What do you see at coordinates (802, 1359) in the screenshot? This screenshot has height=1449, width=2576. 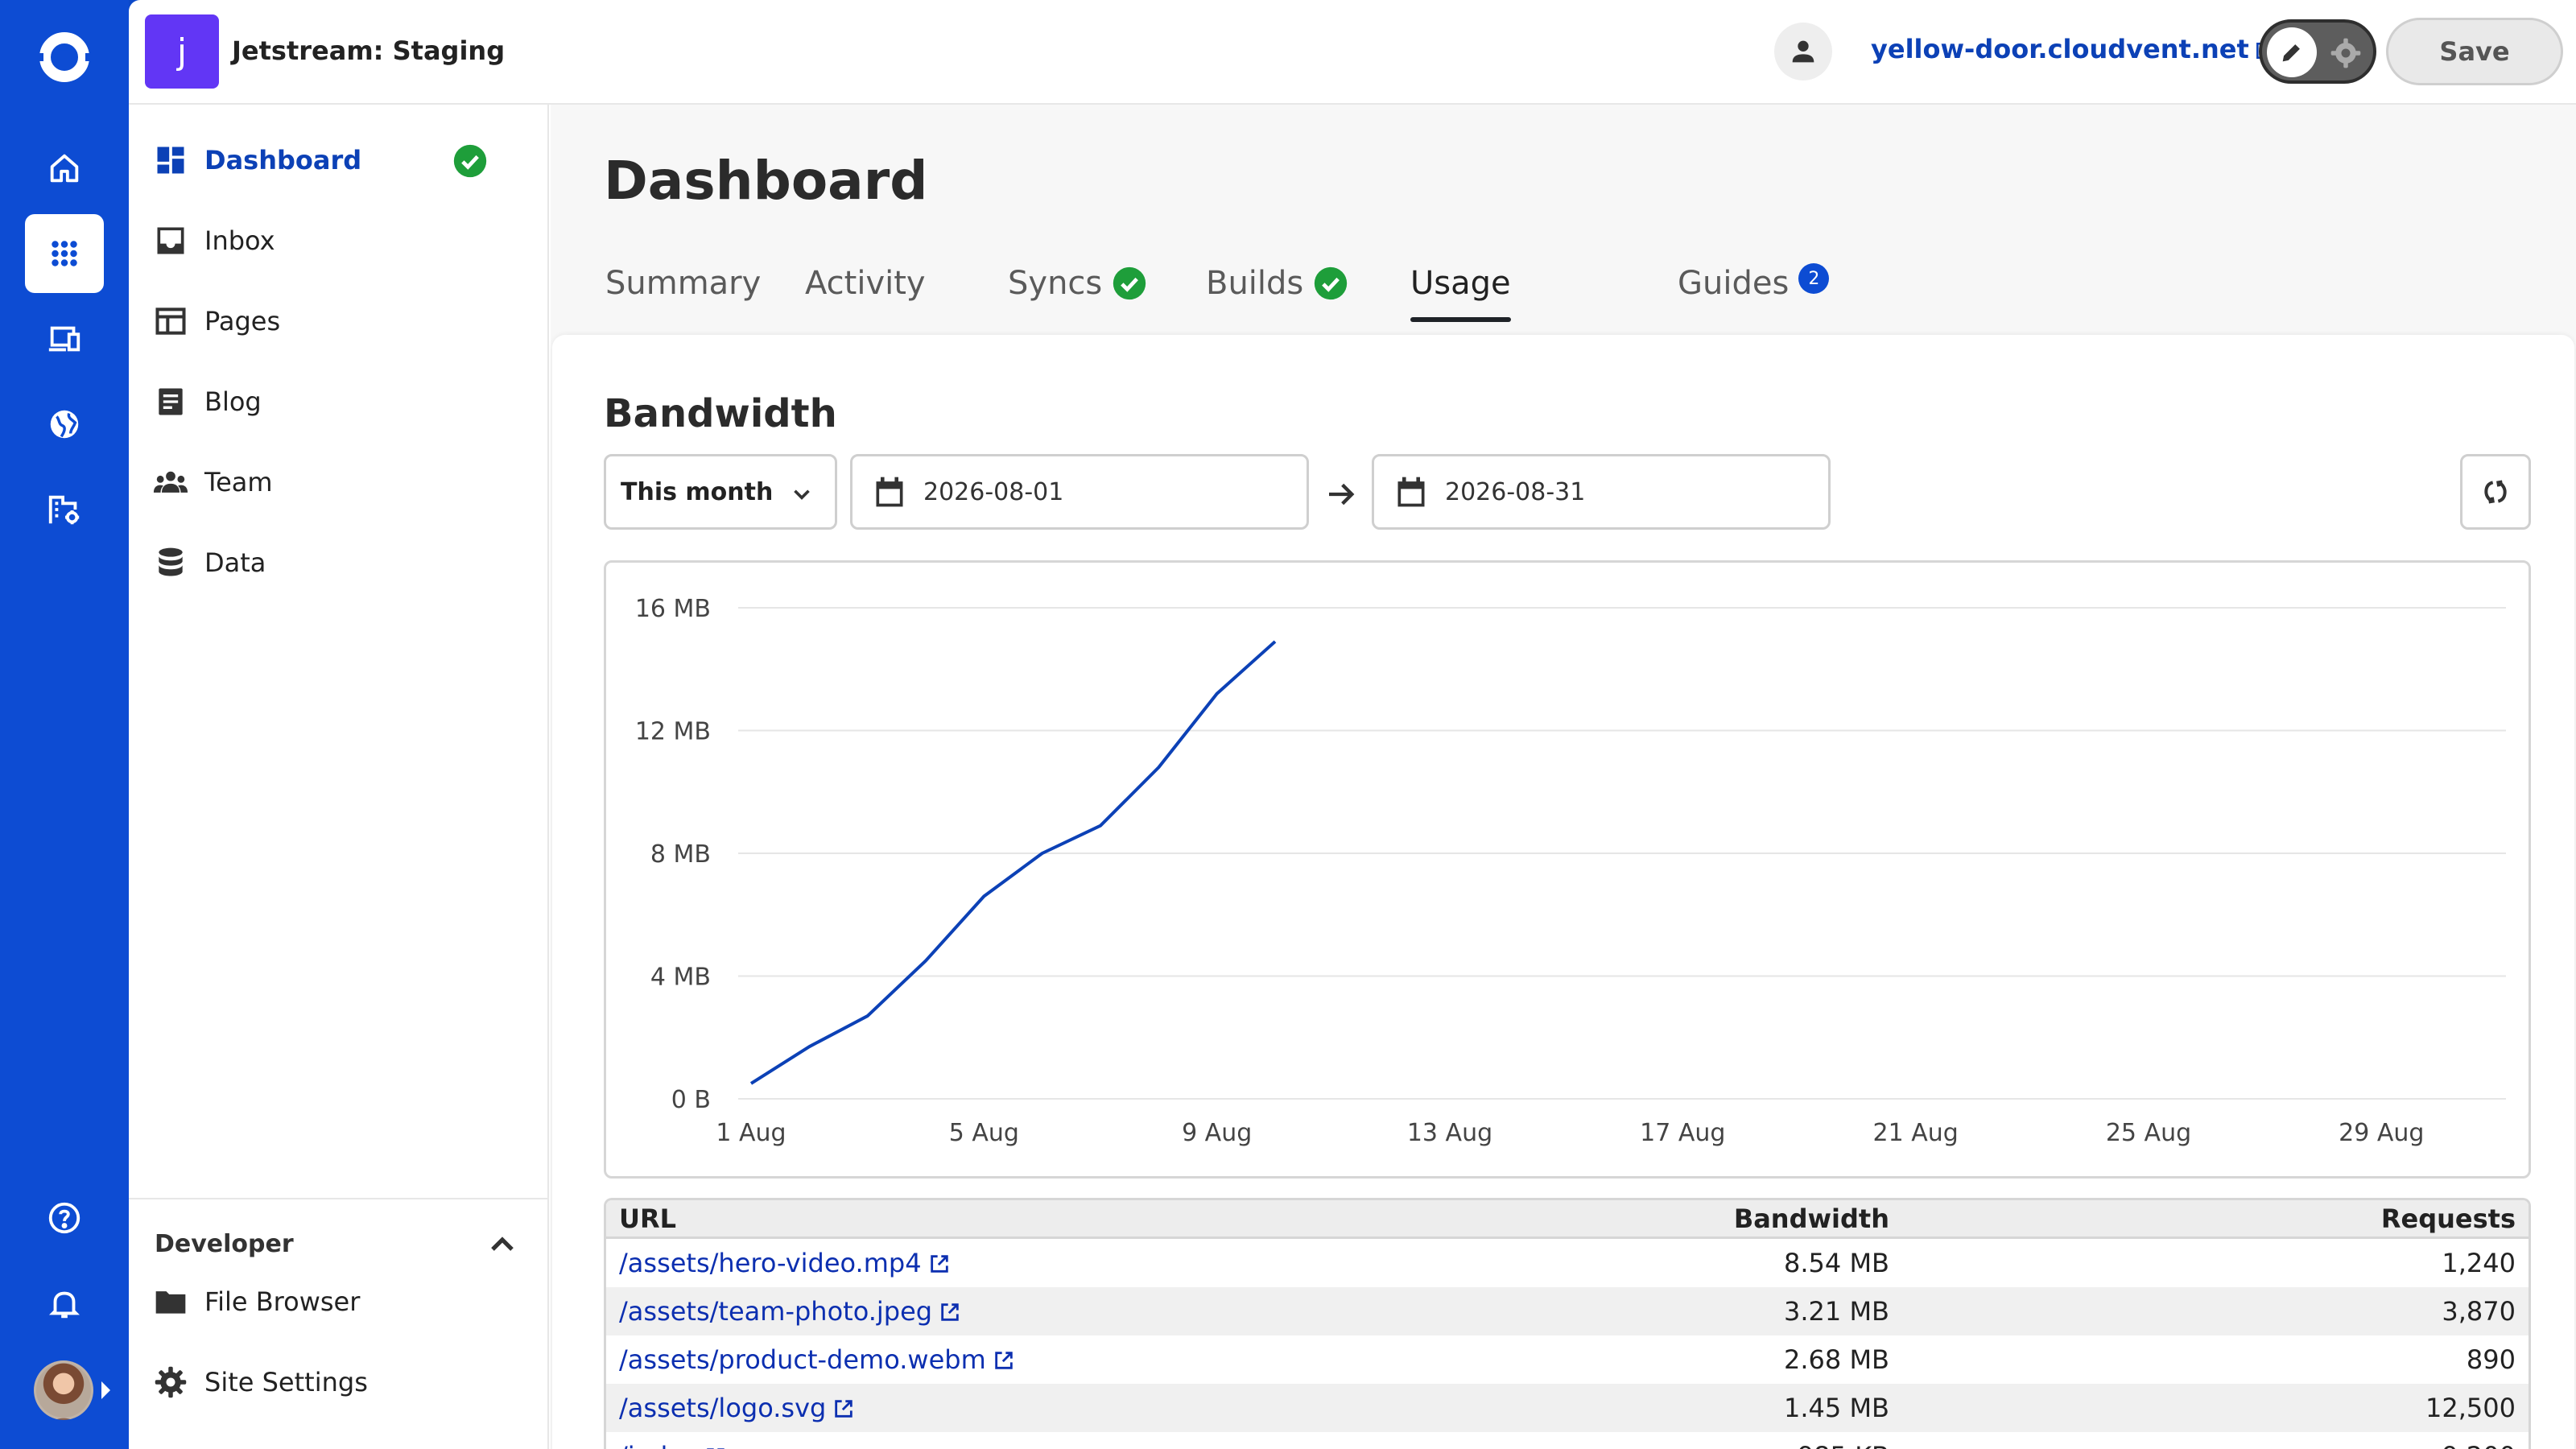 I see `url-text: /assets/product-demo.webm` at bounding box center [802, 1359].